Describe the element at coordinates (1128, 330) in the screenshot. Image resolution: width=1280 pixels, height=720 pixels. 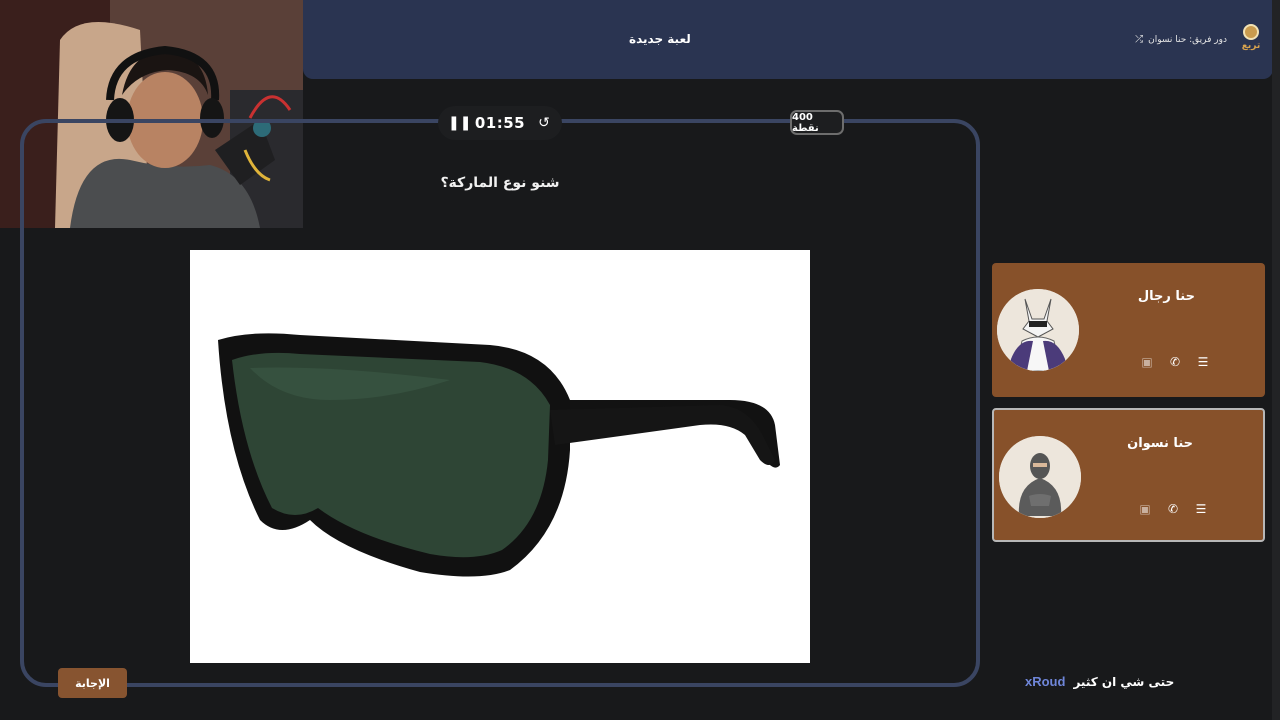
I see `team-card-men: حنا رجال ▣ ✆ ☰` at that location.